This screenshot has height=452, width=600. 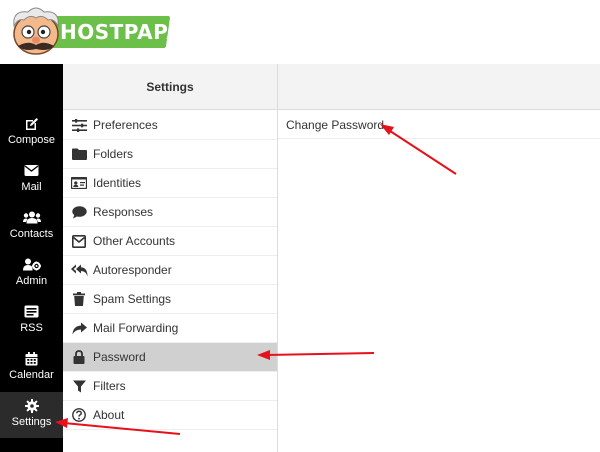 What do you see at coordinates (79, 386) in the screenshot?
I see `filter-icon` at bounding box center [79, 386].